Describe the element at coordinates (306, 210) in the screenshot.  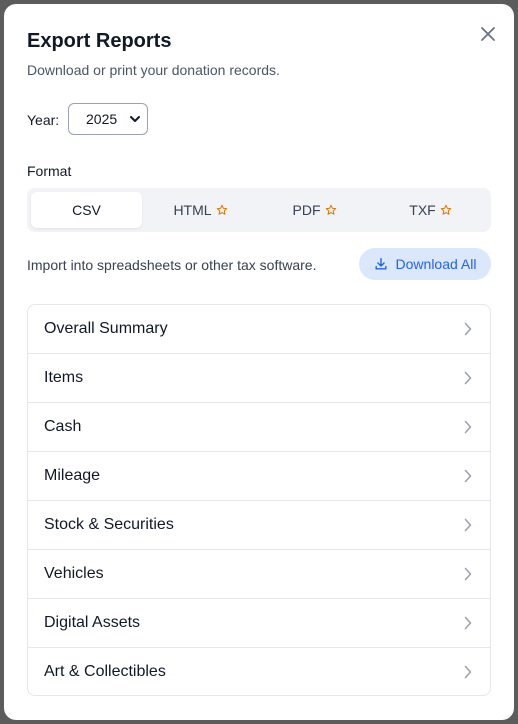
I see `format-option-label: PDF` at that location.